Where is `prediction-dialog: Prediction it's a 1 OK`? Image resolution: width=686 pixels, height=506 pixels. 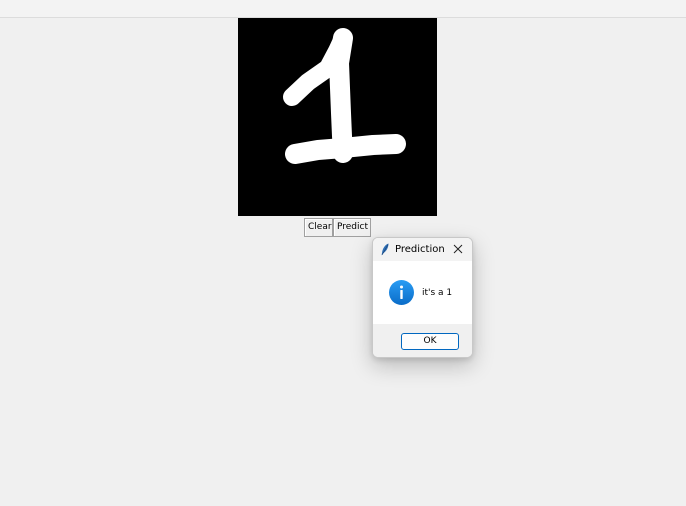 prediction-dialog: Prediction it's a 1 OK is located at coordinates (422, 297).